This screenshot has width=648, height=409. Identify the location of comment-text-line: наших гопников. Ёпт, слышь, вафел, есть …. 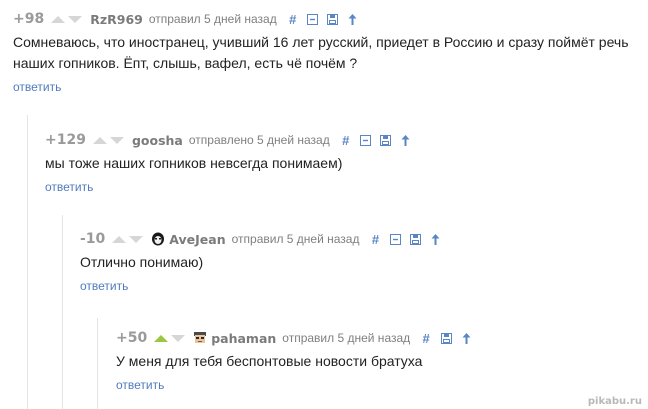
(185, 63).